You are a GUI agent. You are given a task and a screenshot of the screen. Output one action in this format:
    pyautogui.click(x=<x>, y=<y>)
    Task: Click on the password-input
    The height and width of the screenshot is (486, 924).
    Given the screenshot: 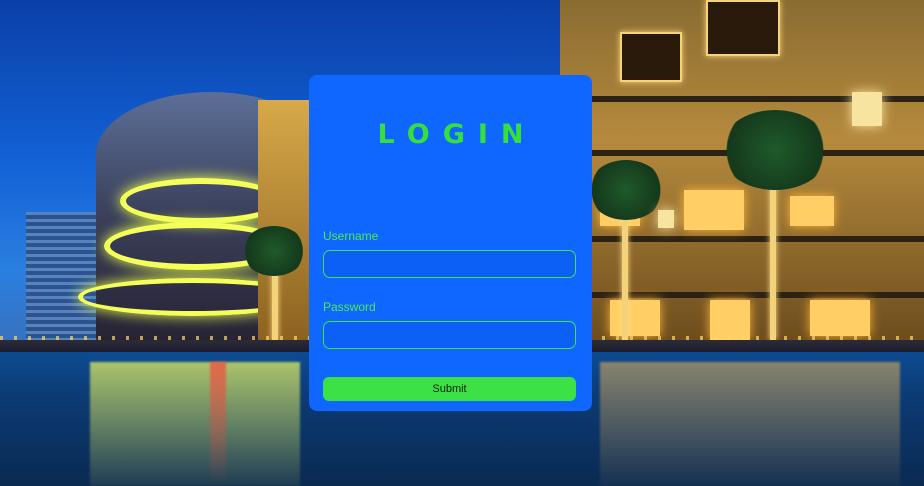 What is the action you would take?
    pyautogui.click(x=449, y=335)
    